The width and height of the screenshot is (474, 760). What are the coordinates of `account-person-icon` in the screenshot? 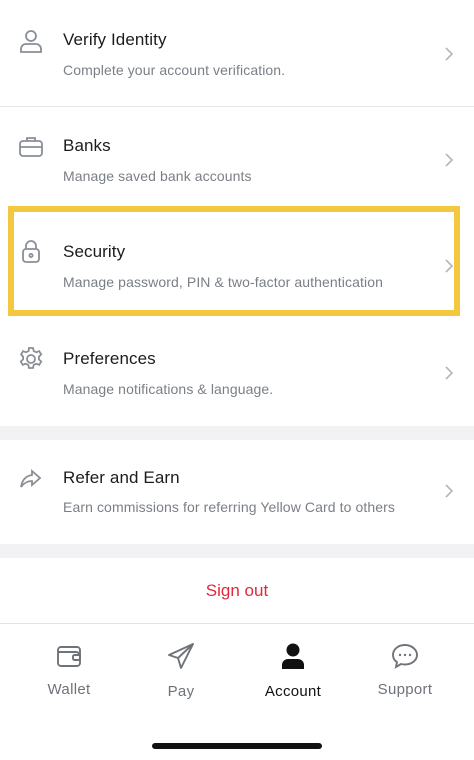 It's located at (293, 656).